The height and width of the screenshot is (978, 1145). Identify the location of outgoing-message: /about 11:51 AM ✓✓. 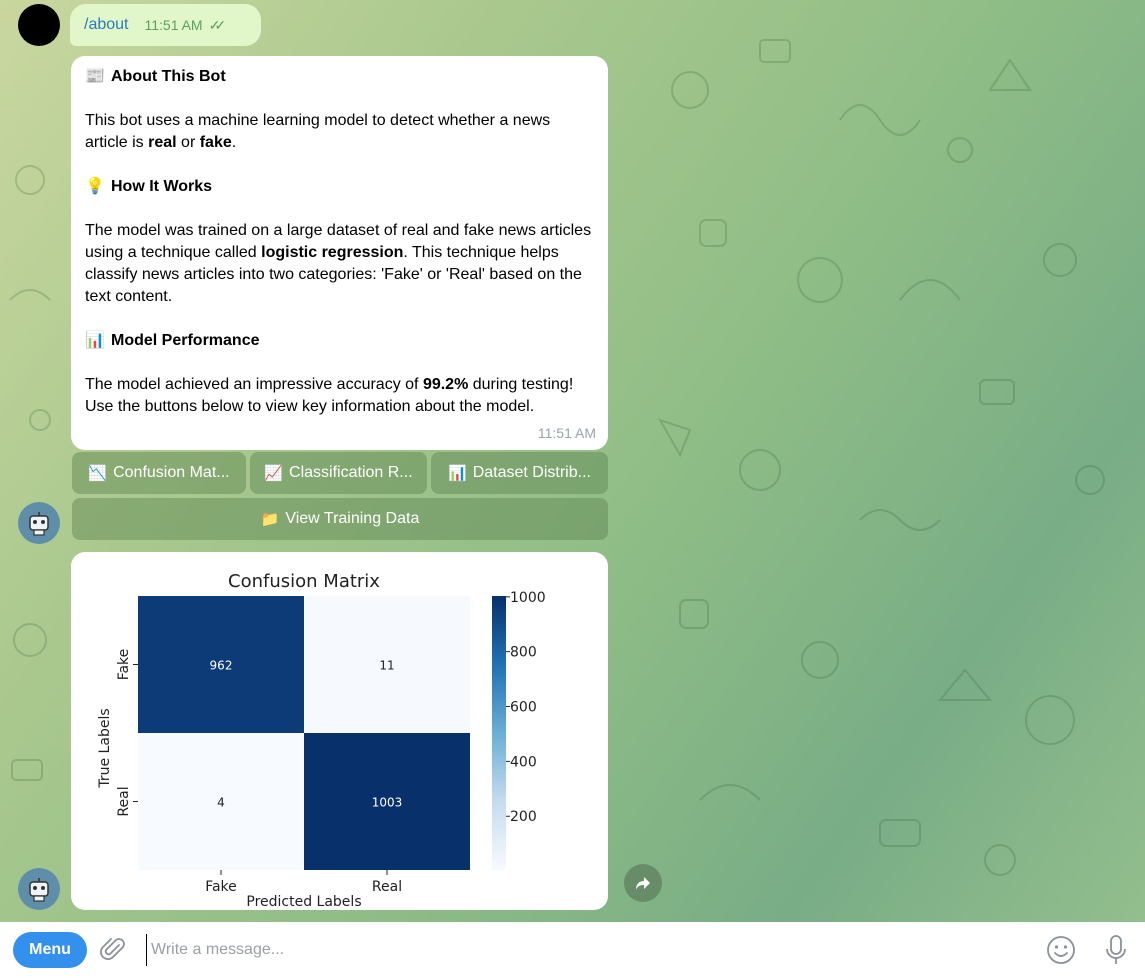
(165, 25).